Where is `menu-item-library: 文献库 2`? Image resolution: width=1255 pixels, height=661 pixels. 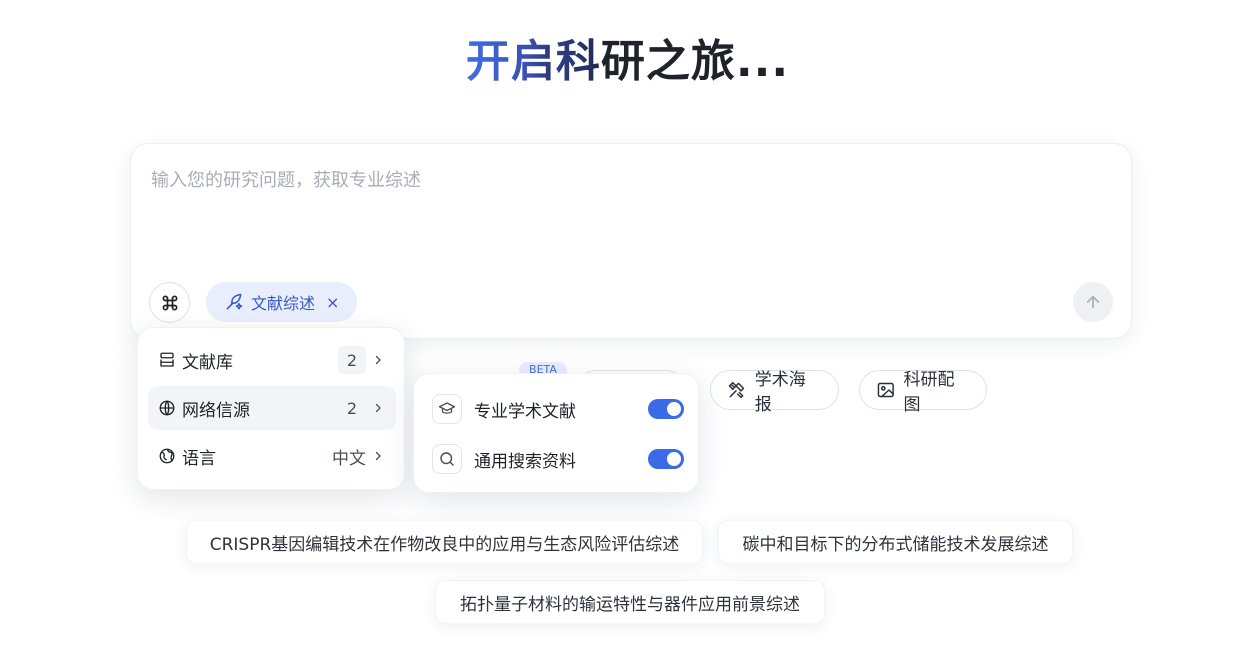 menu-item-library: 文献库 2 is located at coordinates (272, 360).